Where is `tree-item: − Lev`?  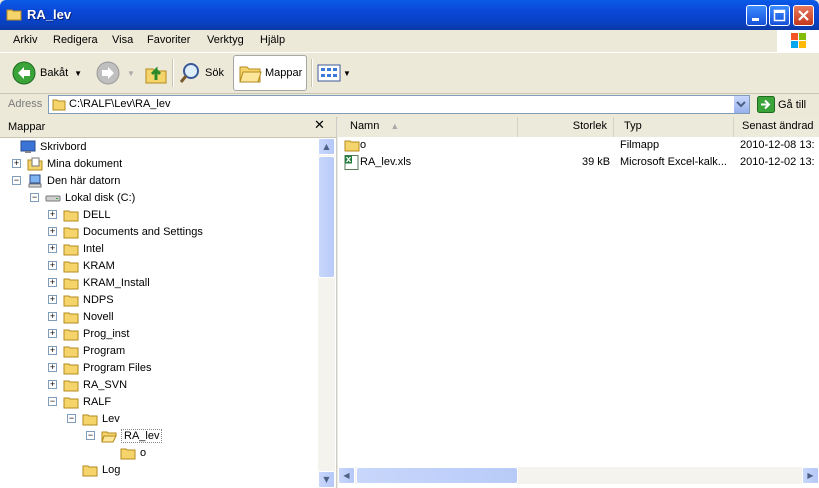
tree-item: − Lev is located at coordinates (93, 418).